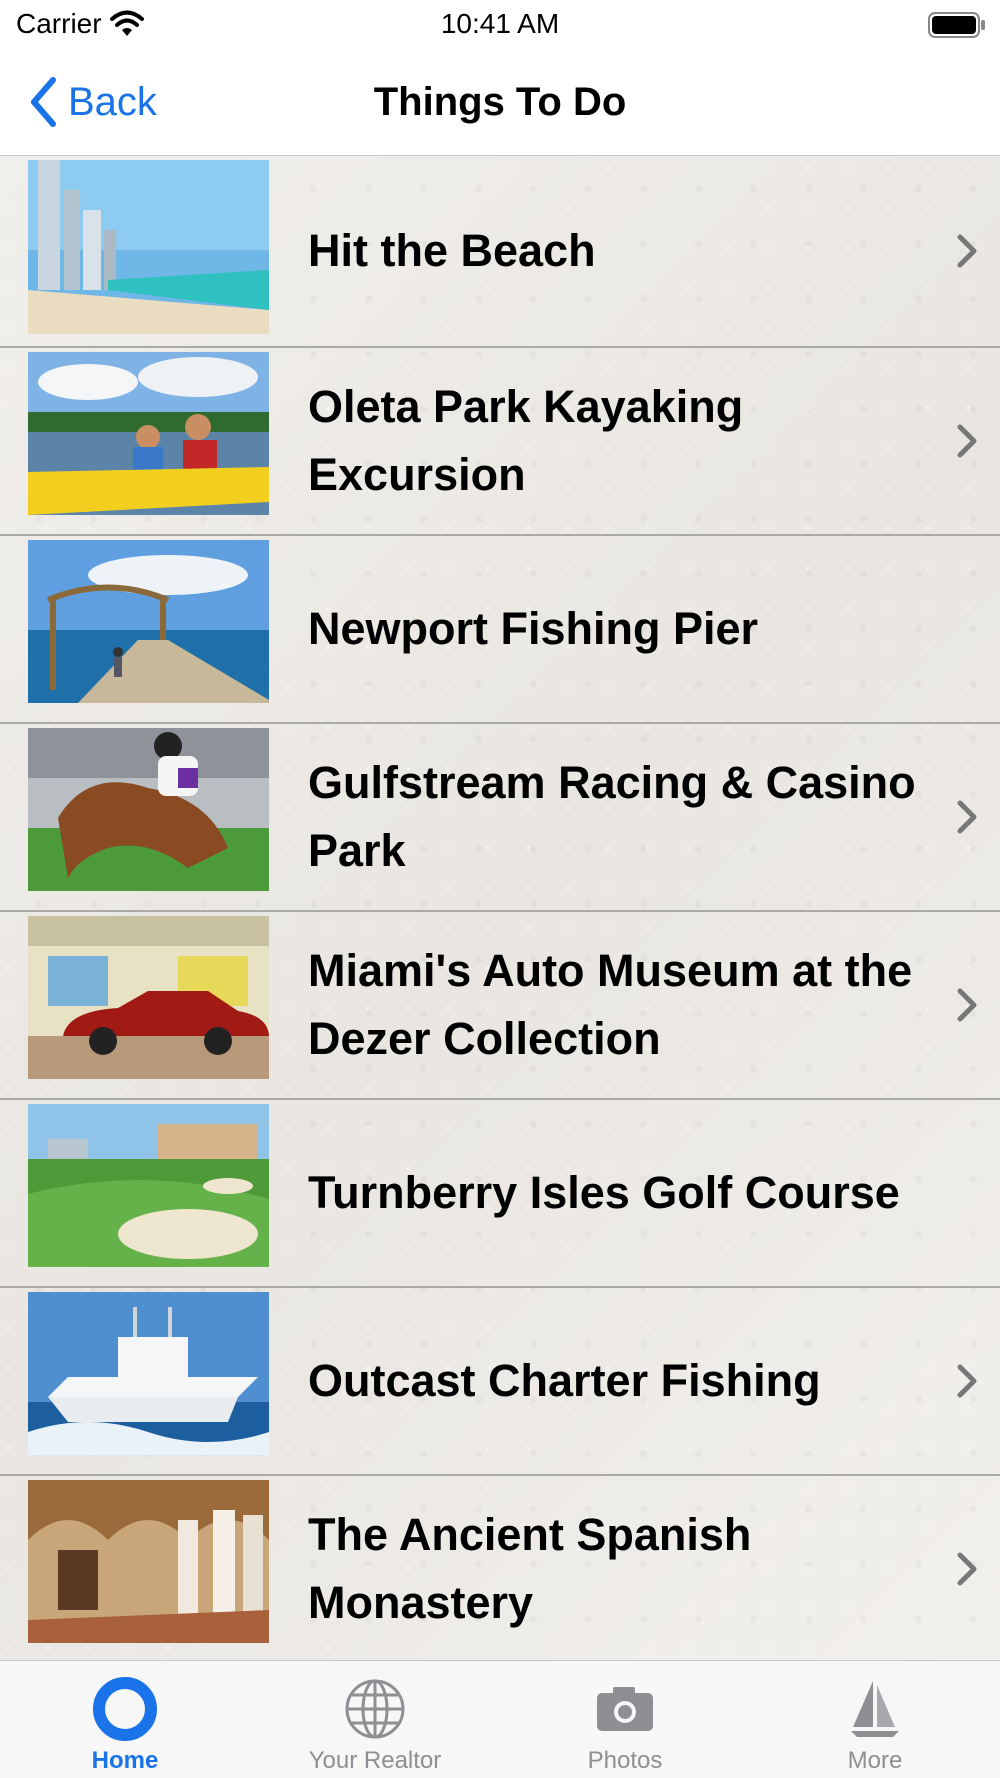 The image size is (1000, 1778). Describe the element at coordinates (452, 250) in the screenshot. I see `list-item-label: Hit the Beach` at that location.